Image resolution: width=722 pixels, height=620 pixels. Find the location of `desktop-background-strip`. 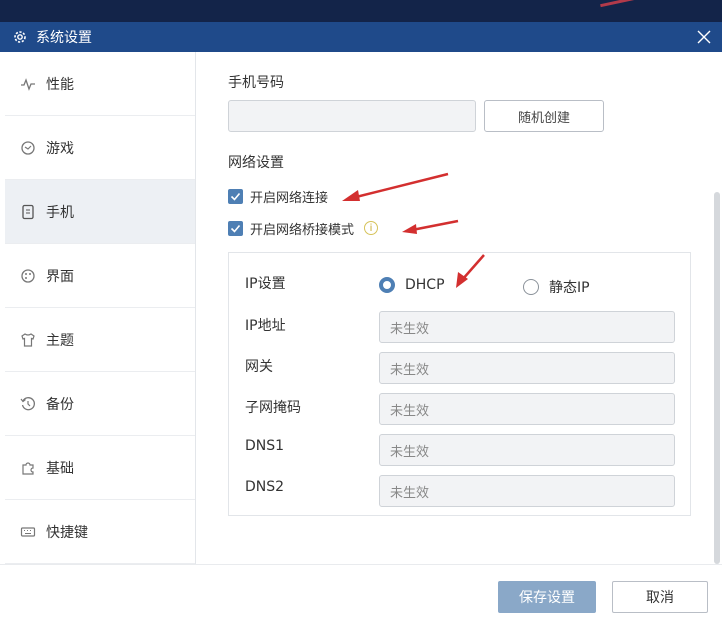

desktop-background-strip is located at coordinates (361, 11).